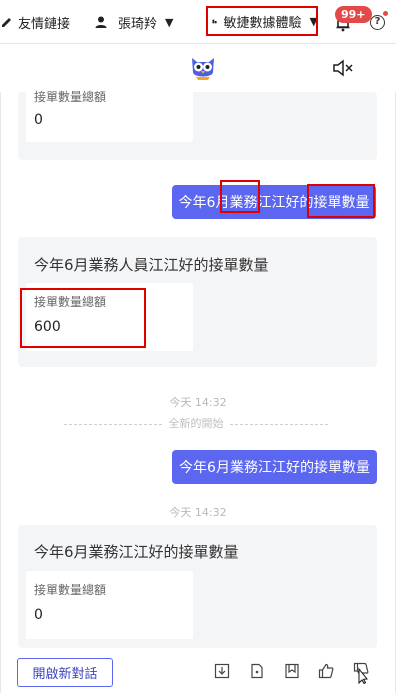 This screenshot has width=396, height=693. What do you see at coordinates (196, 424) in the screenshot?
I see `session-divider: 全新的開始` at bounding box center [196, 424].